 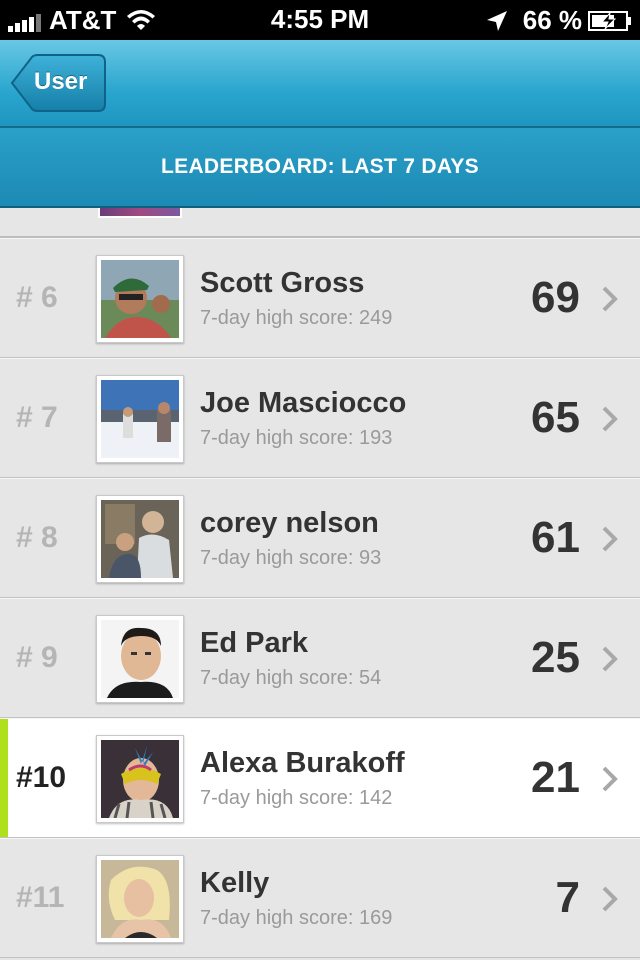 I want to click on score-value: 7, so click(x=567, y=897).